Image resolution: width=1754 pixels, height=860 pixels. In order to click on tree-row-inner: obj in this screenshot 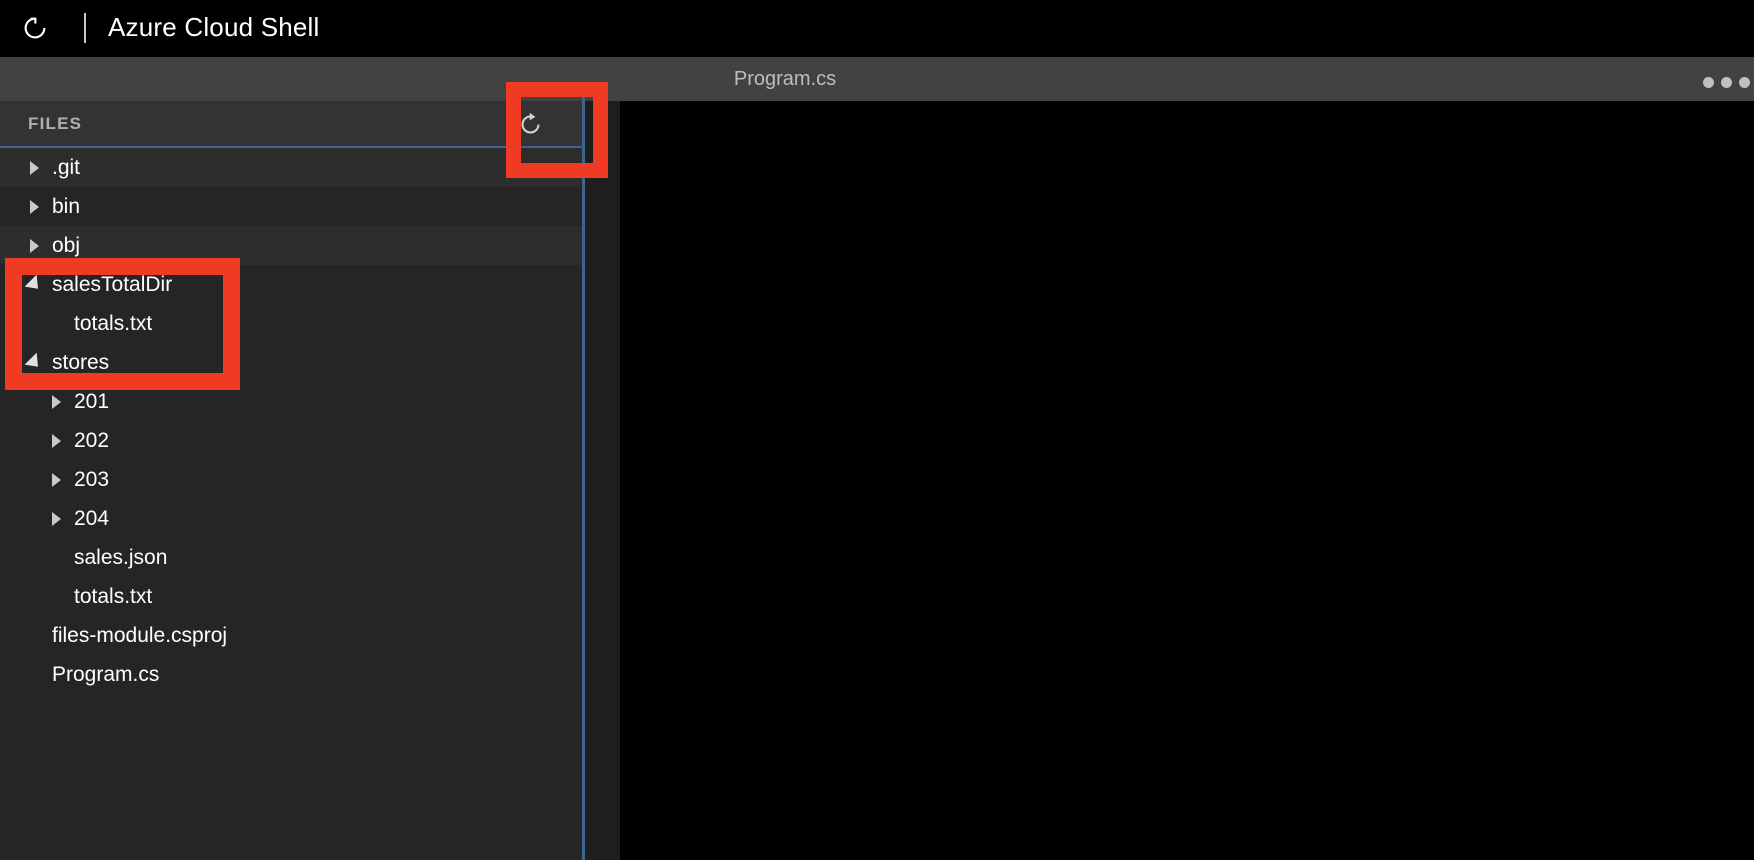, I will do `click(40, 246)`.